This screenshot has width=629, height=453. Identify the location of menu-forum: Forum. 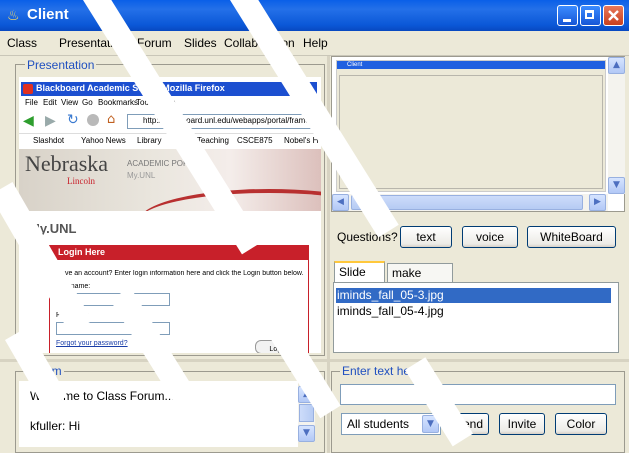
(154, 43).